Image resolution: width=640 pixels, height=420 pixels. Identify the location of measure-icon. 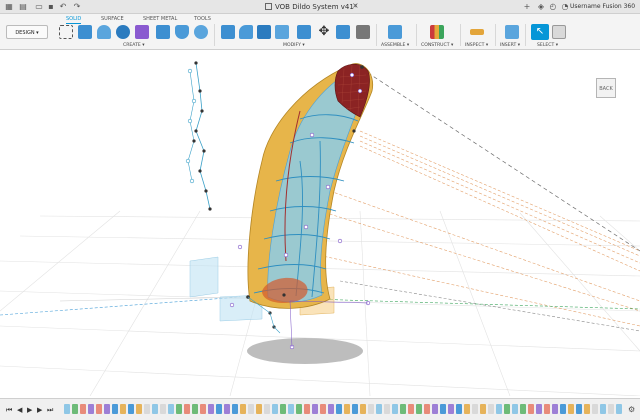
(477, 32).